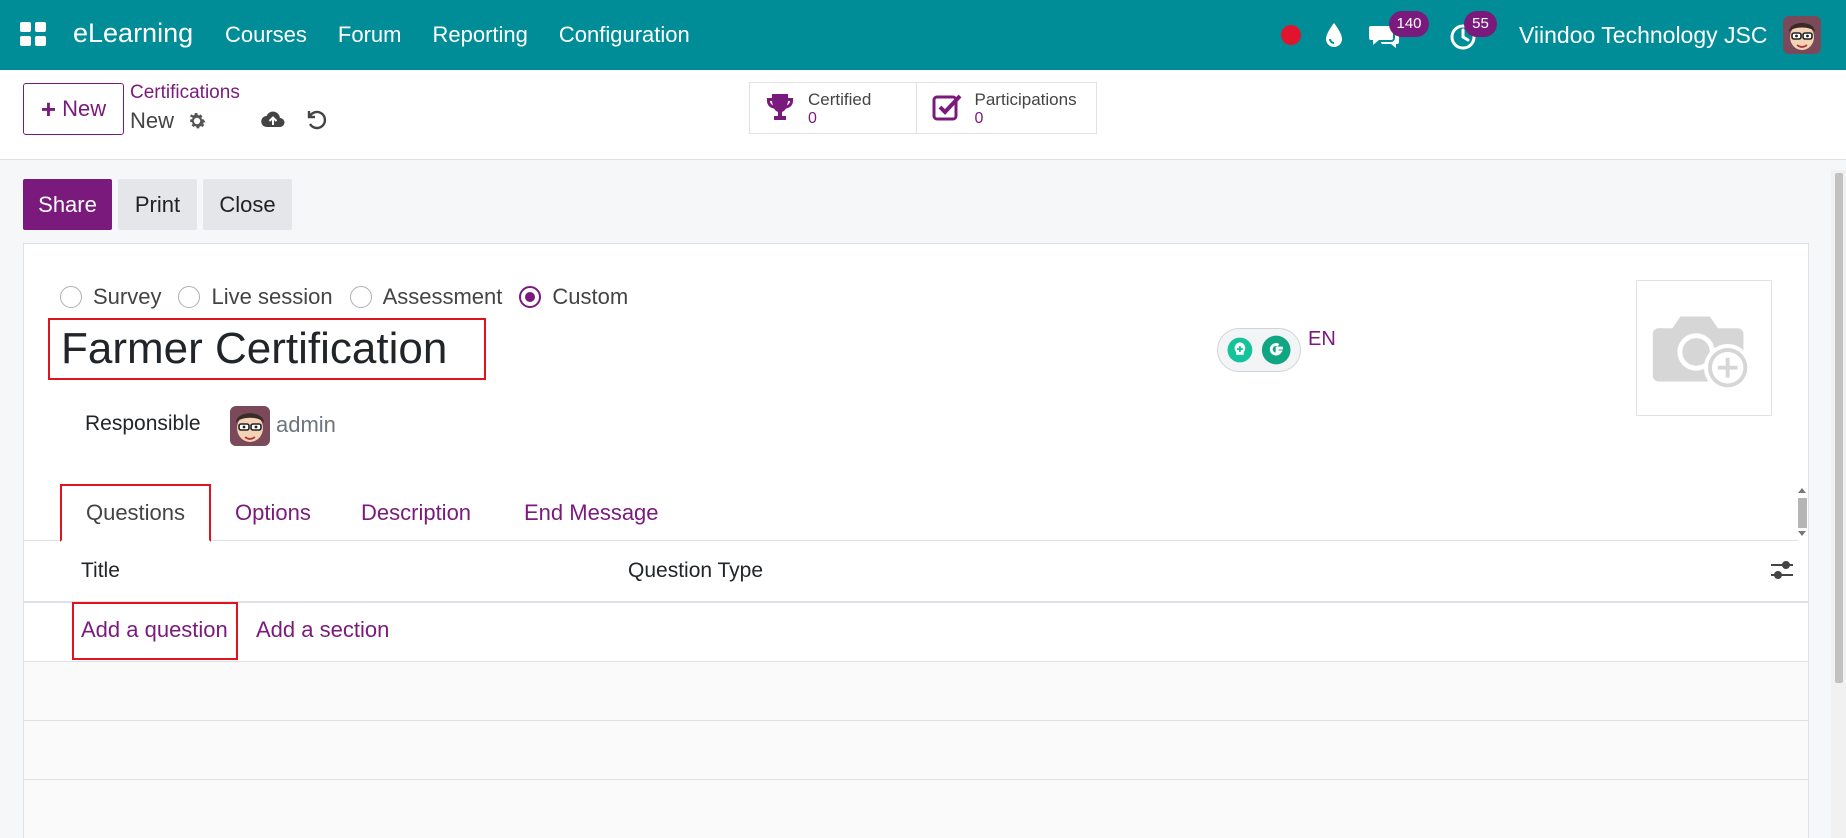 The image size is (1846, 838). I want to click on tab-description: Description, so click(416, 512).